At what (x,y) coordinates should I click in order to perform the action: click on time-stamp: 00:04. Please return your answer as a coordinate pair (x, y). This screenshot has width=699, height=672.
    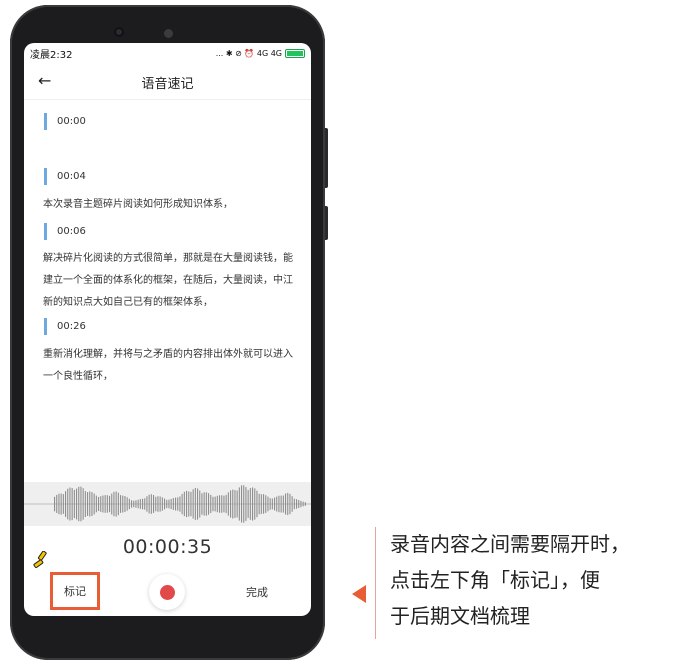
    Looking at the image, I should click on (65, 176).